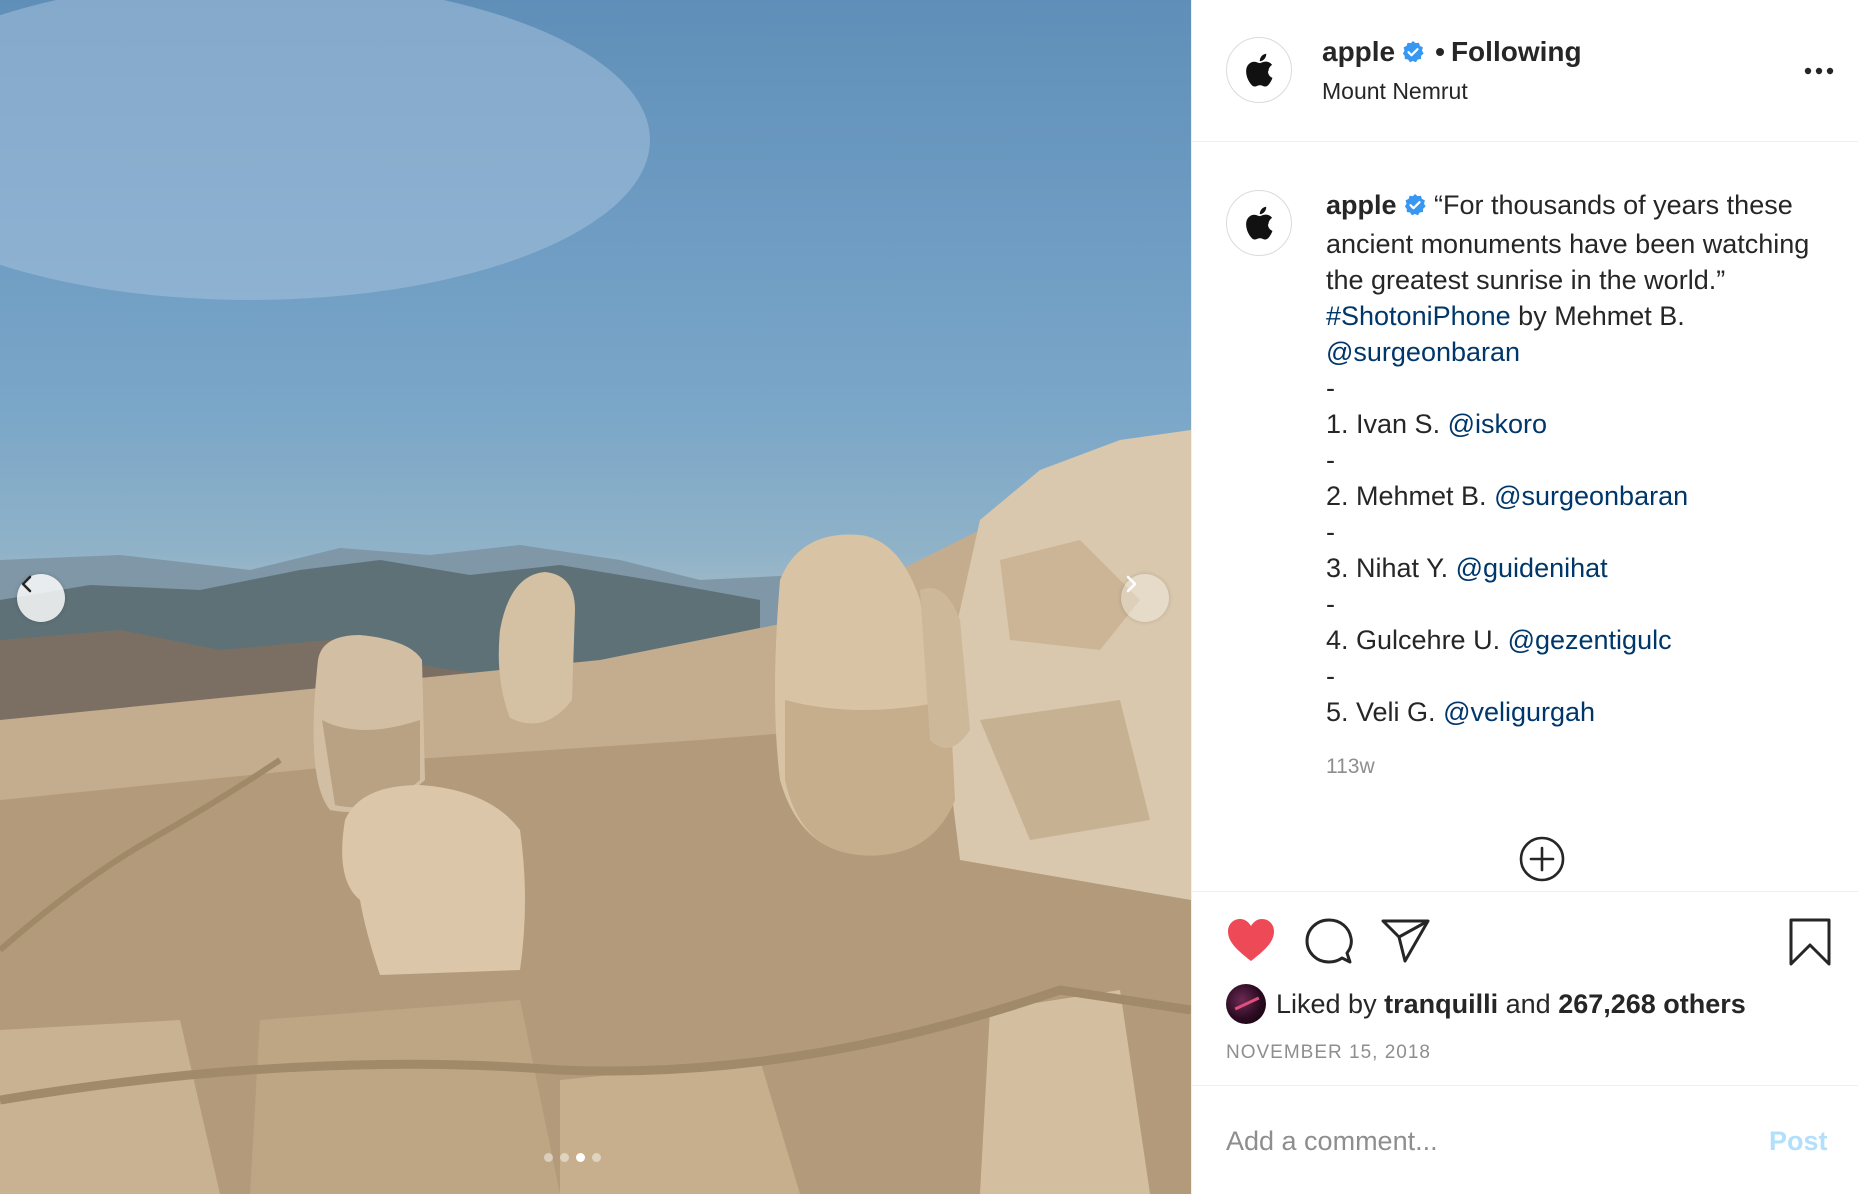 Image resolution: width=1858 pixels, height=1194 pixels. What do you see at coordinates (1798, 1141) in the screenshot?
I see `post-comment-button: Post` at bounding box center [1798, 1141].